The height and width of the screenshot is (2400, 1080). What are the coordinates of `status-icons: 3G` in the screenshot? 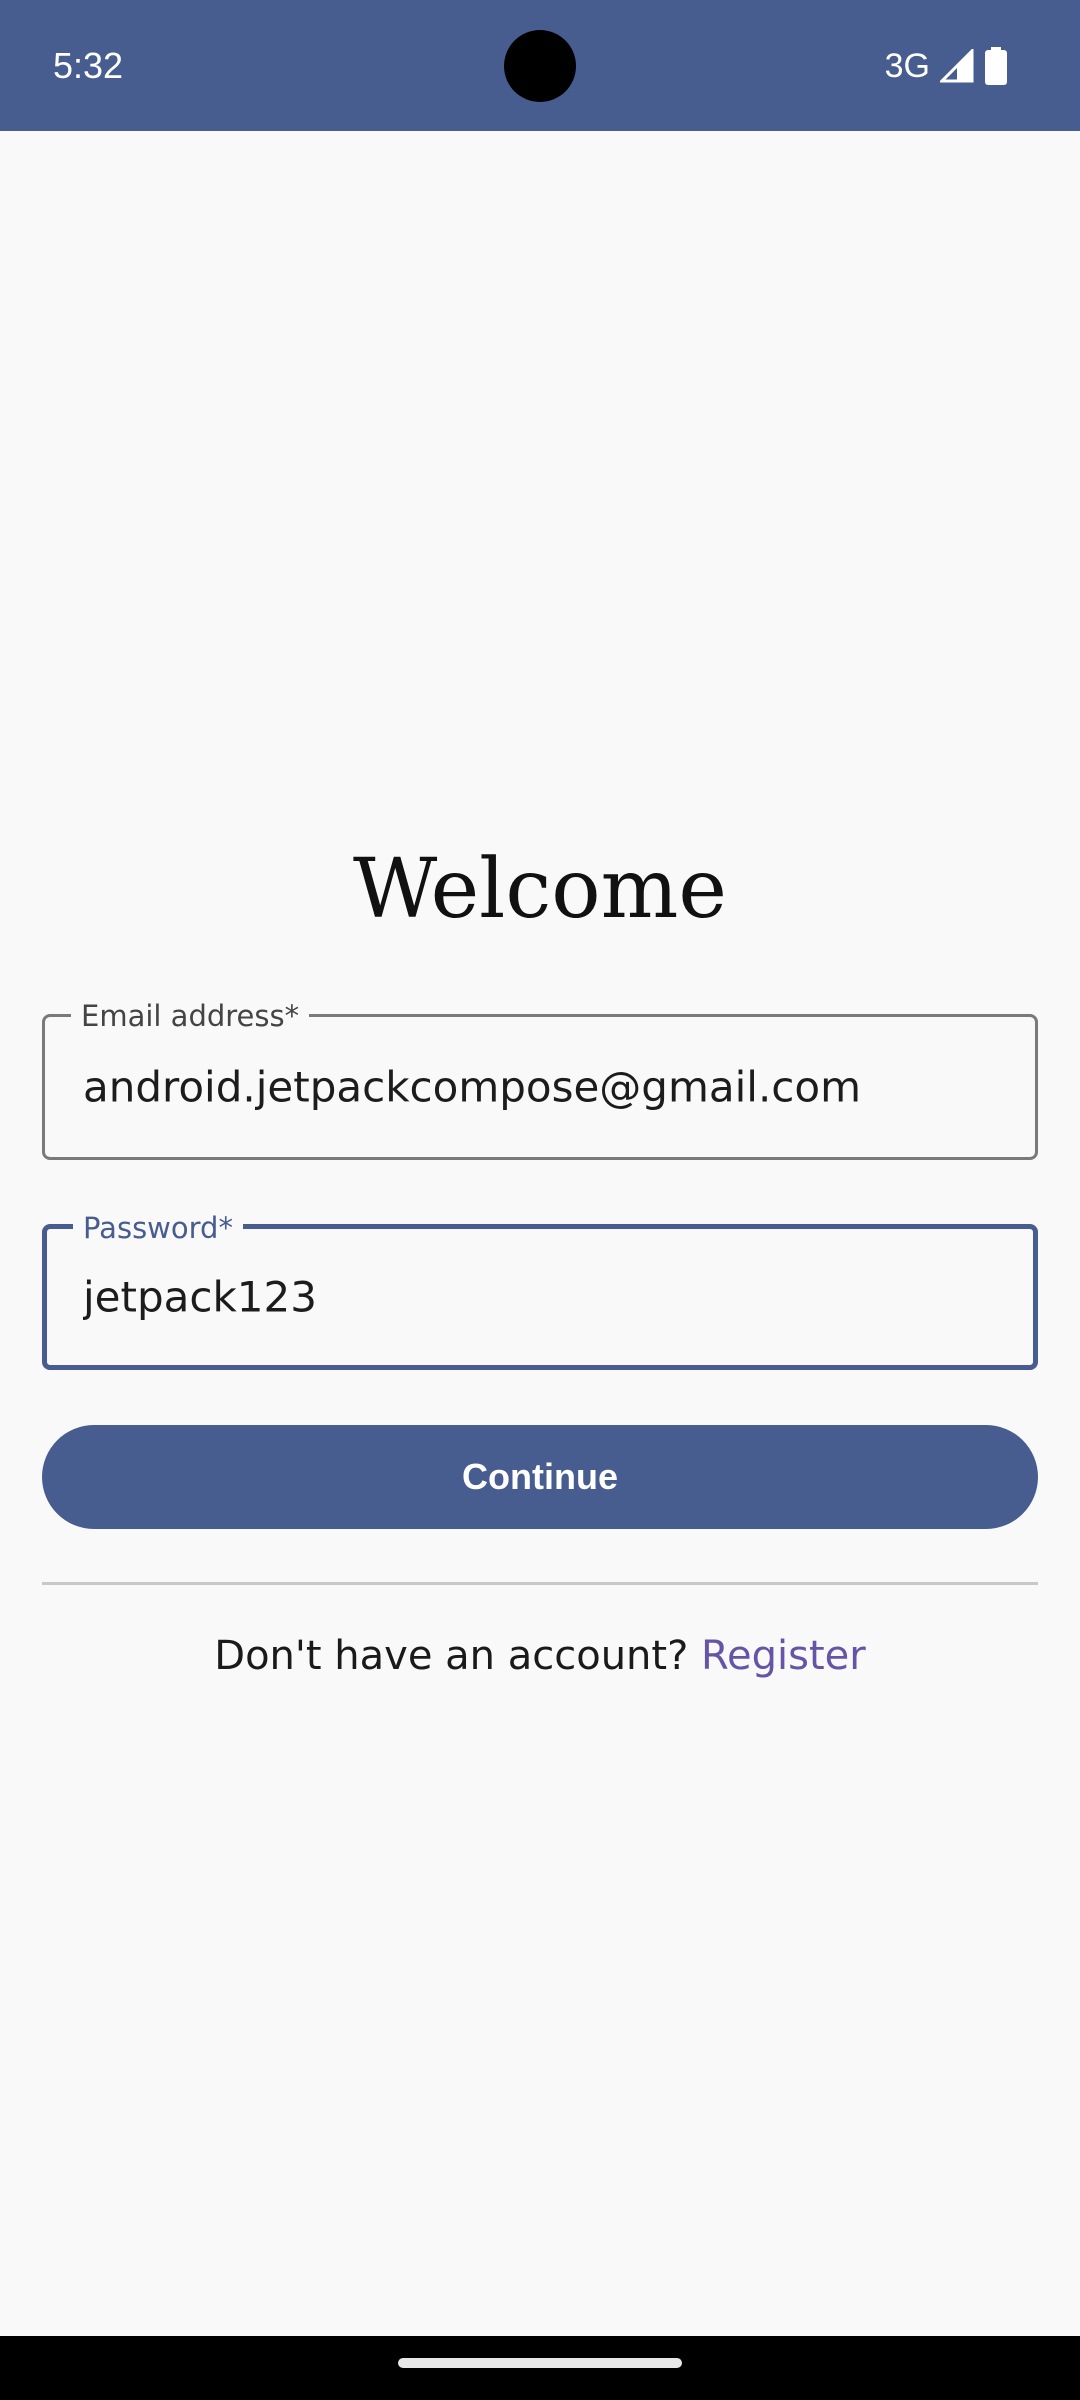 It's located at (946, 66).